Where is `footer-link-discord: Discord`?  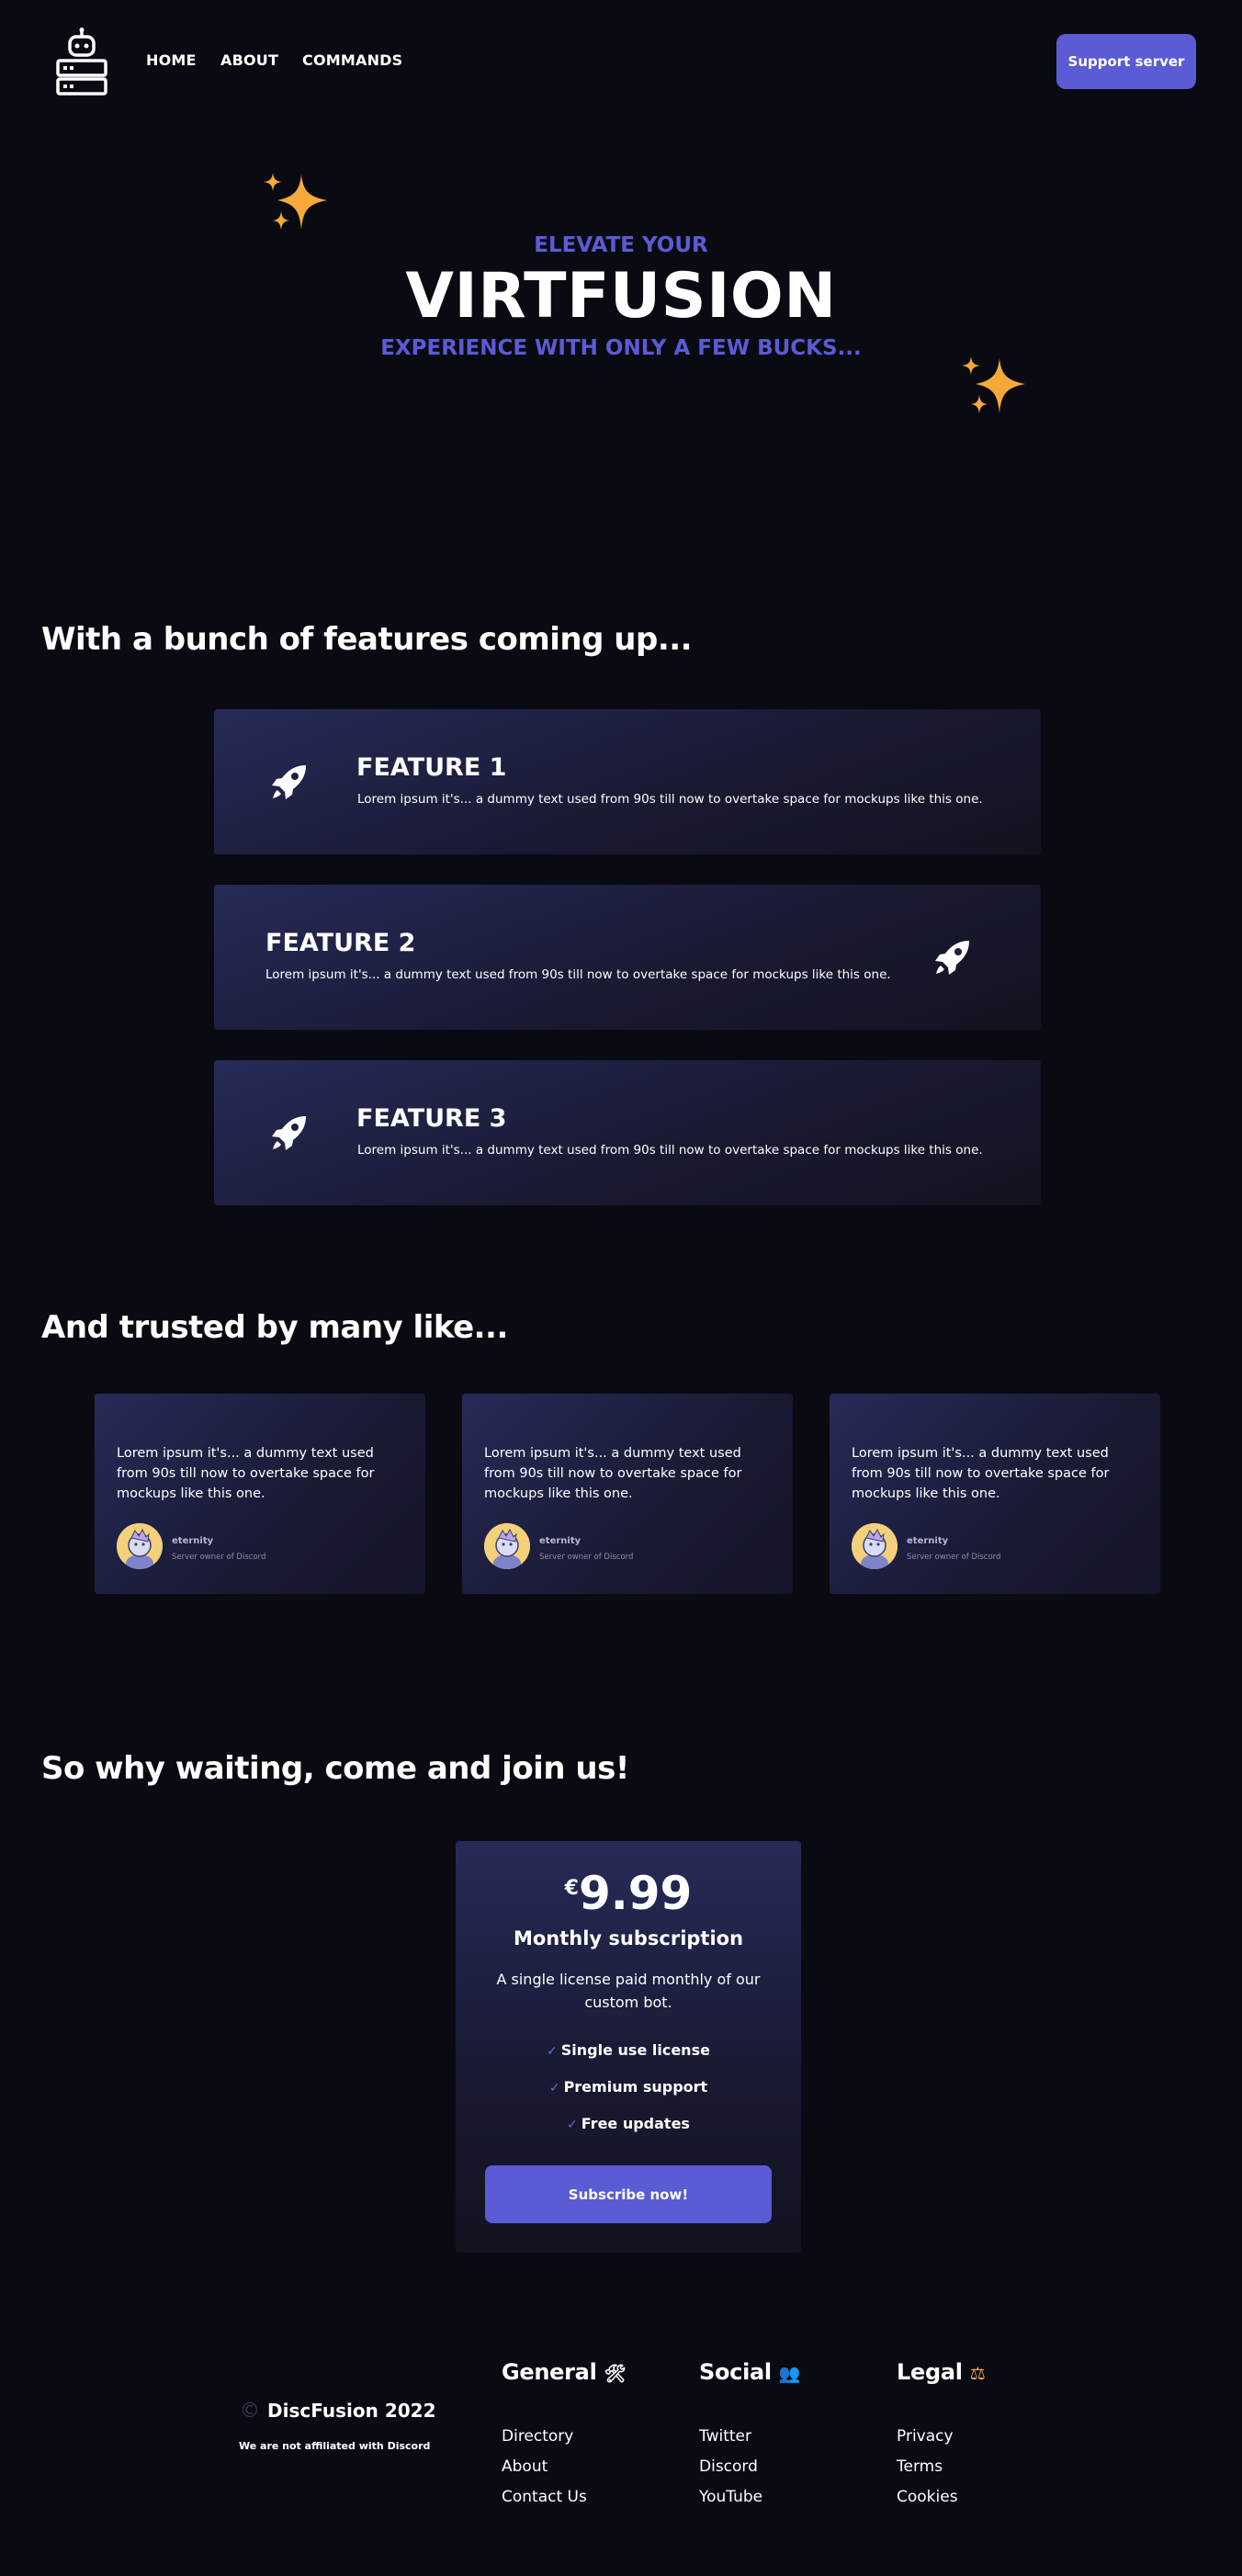 footer-link-discord: Discord is located at coordinates (728, 2466).